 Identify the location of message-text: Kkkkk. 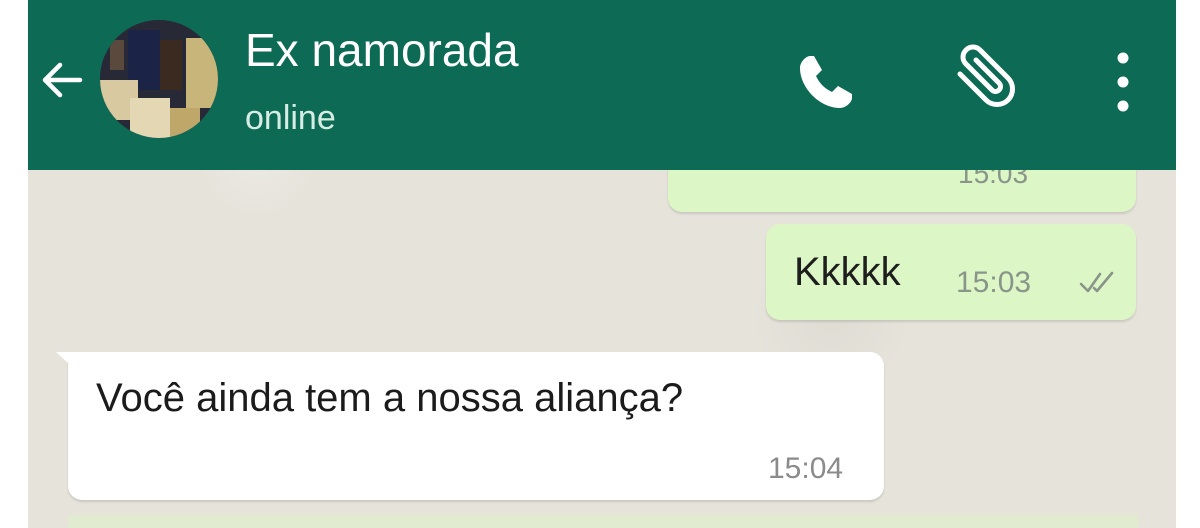
(847, 272).